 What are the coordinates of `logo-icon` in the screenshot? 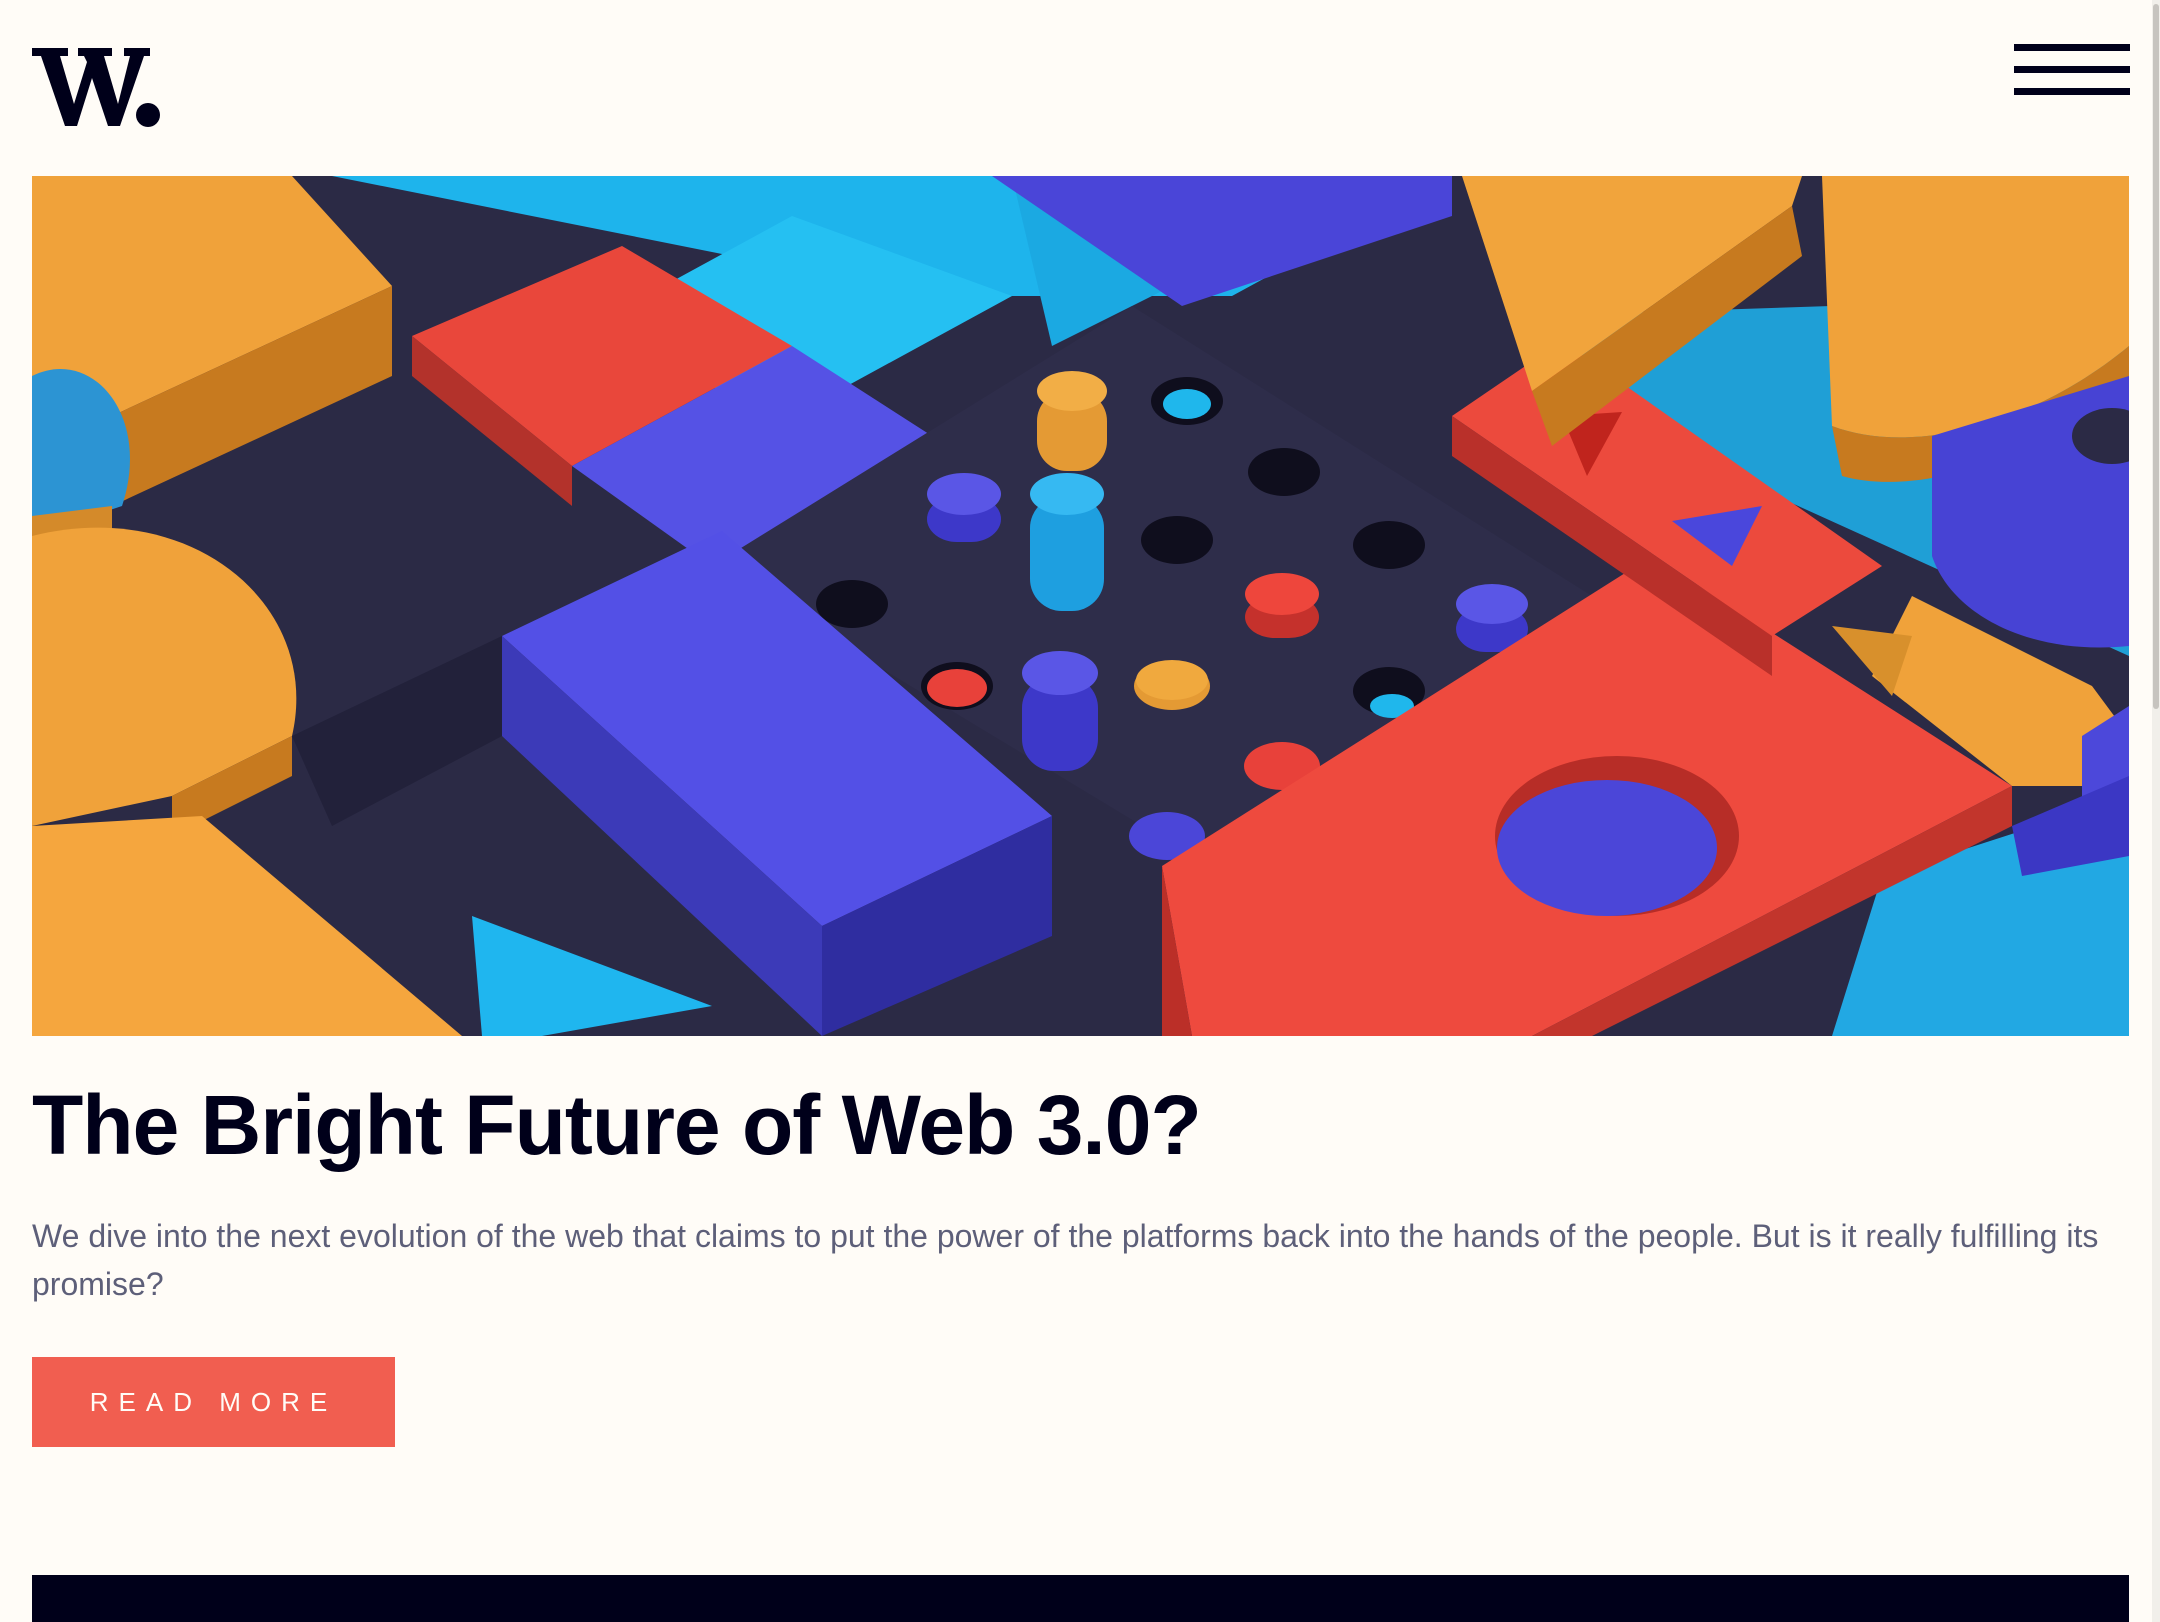 It's located at (97, 87).